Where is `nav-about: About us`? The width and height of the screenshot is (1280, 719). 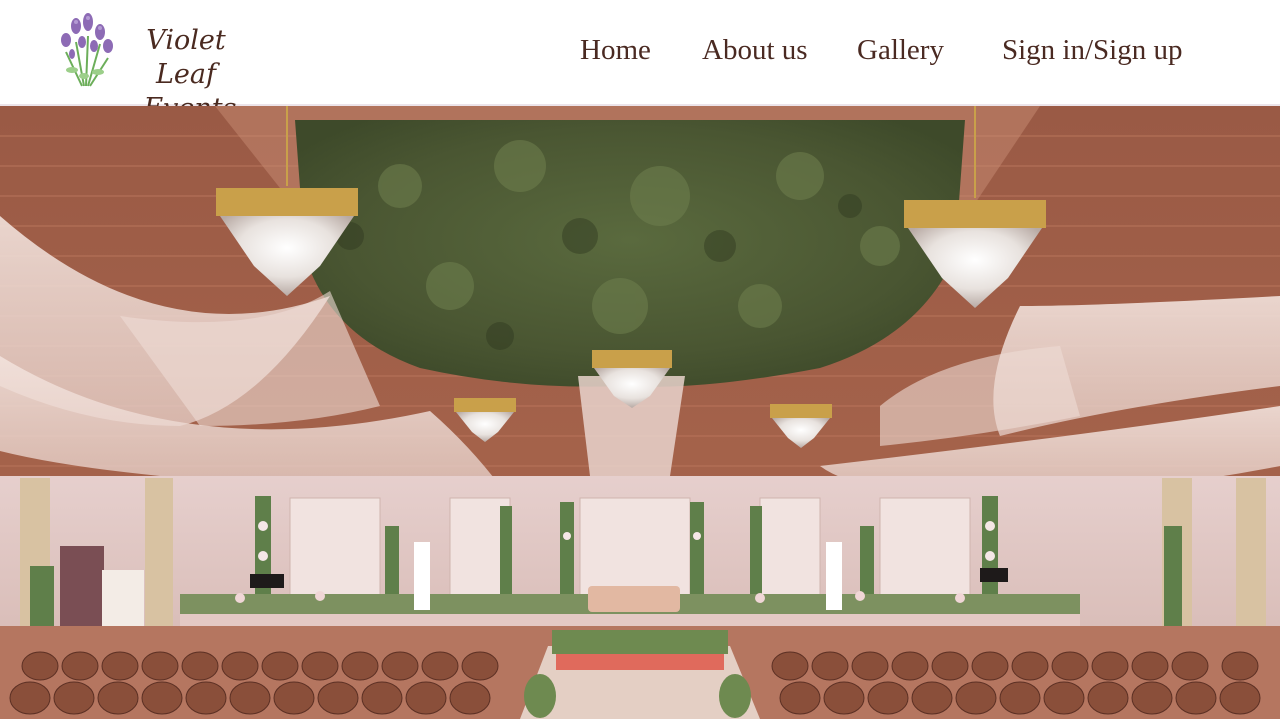
nav-about: About us is located at coordinates (755, 50).